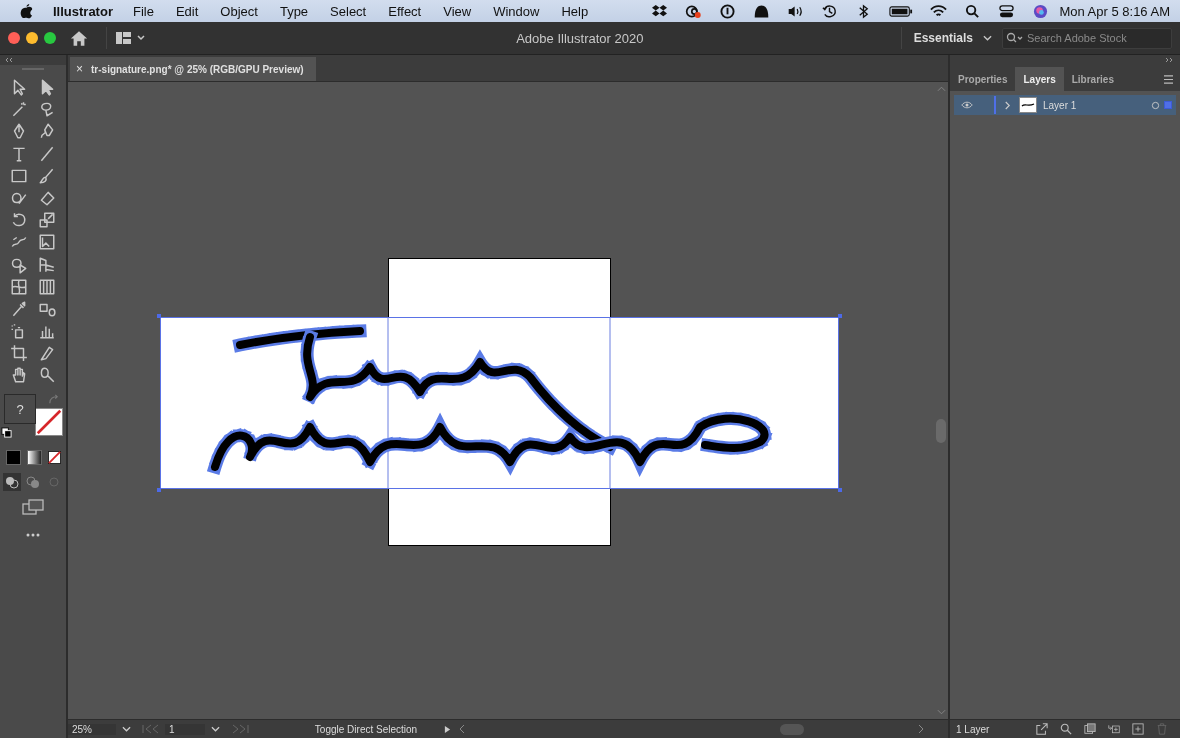 The image size is (1180, 738). What do you see at coordinates (19, 109) in the screenshot?
I see `magic-wand-icon` at bounding box center [19, 109].